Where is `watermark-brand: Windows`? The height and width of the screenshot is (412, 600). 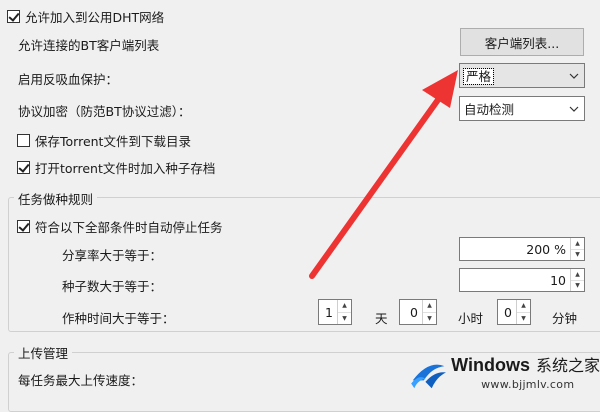
watermark-brand: Windows is located at coordinates (490, 365).